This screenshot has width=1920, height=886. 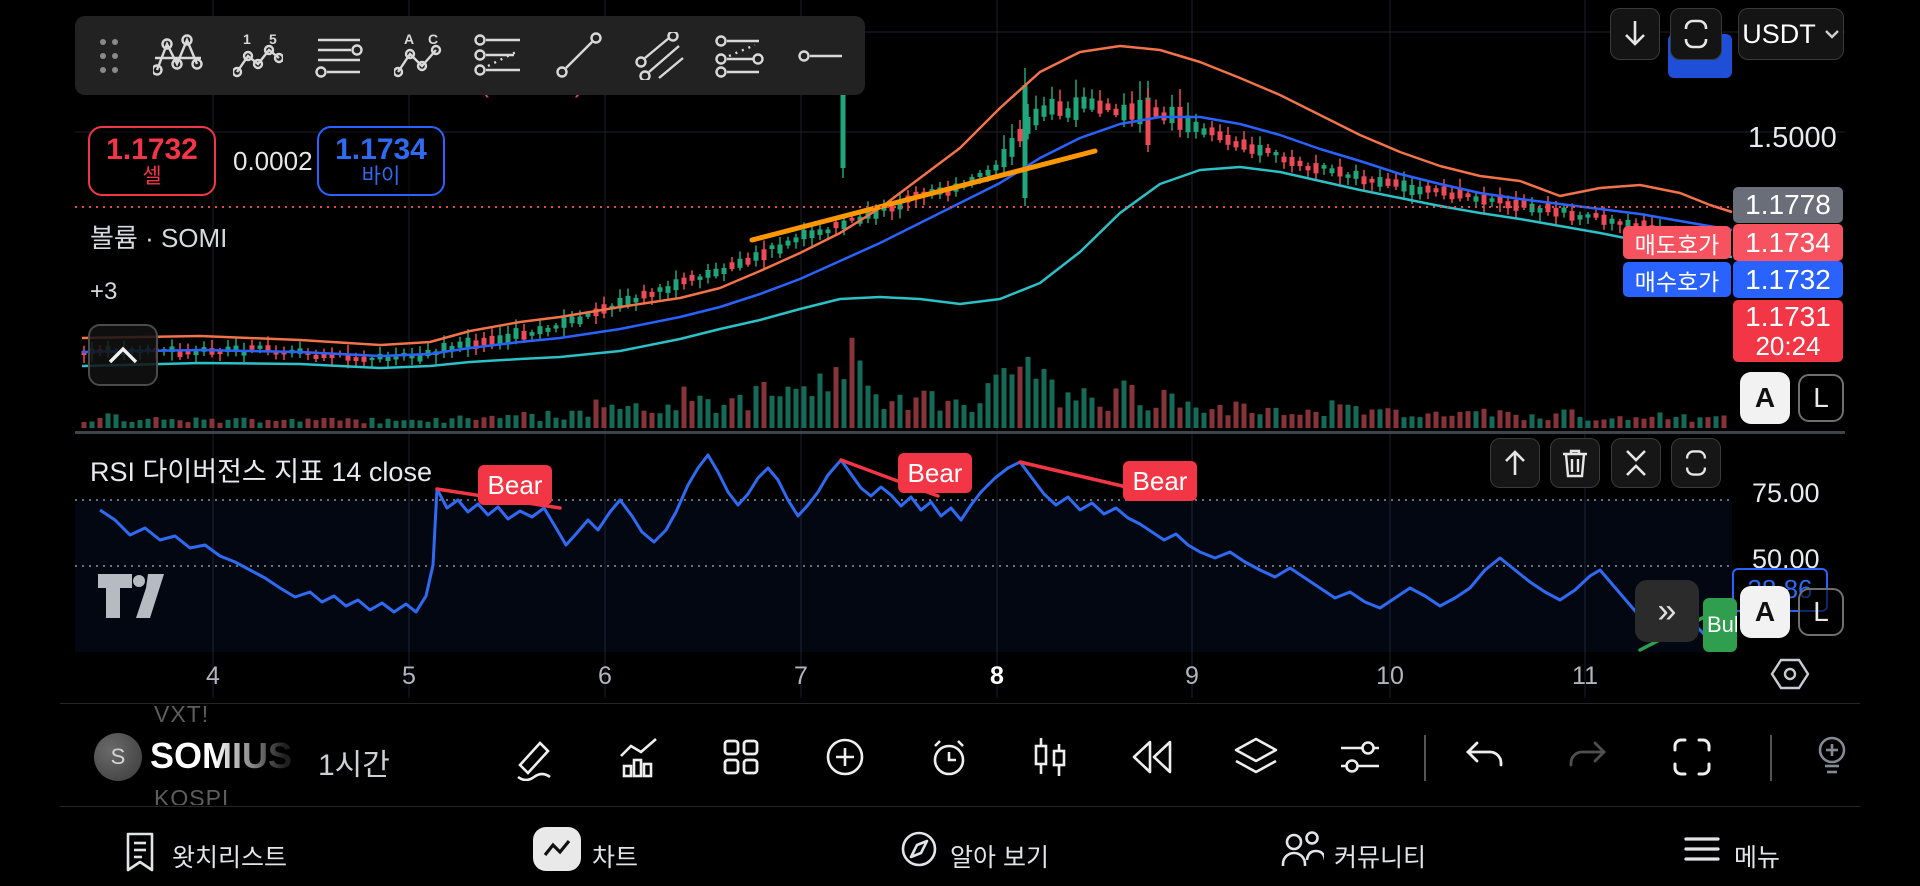 What do you see at coordinates (339, 56) in the screenshot?
I see `fib-retracement-tool` at bounding box center [339, 56].